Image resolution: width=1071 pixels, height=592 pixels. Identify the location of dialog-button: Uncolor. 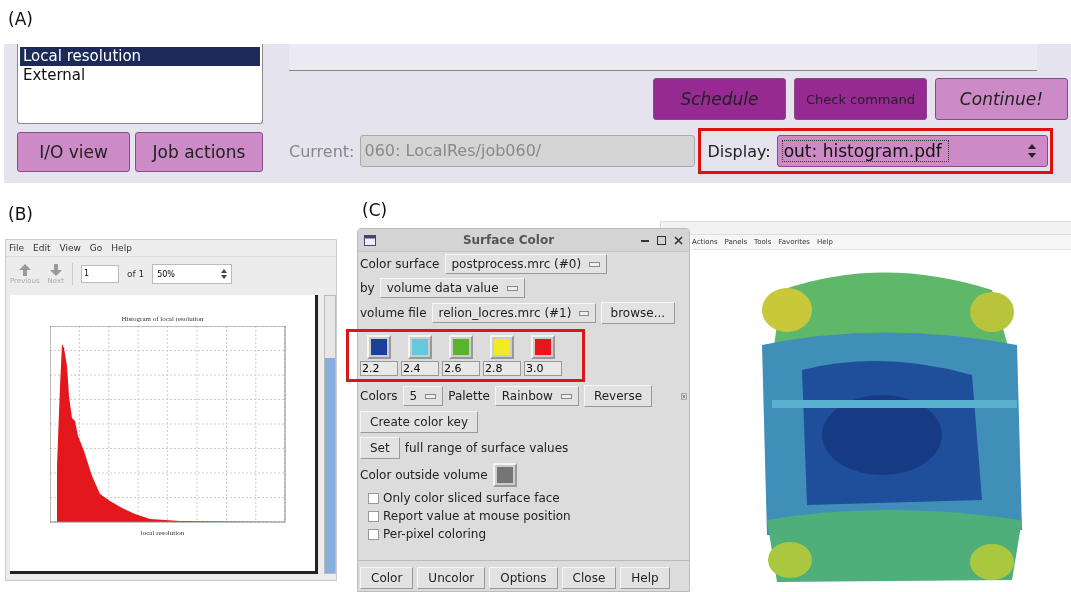
(451, 578).